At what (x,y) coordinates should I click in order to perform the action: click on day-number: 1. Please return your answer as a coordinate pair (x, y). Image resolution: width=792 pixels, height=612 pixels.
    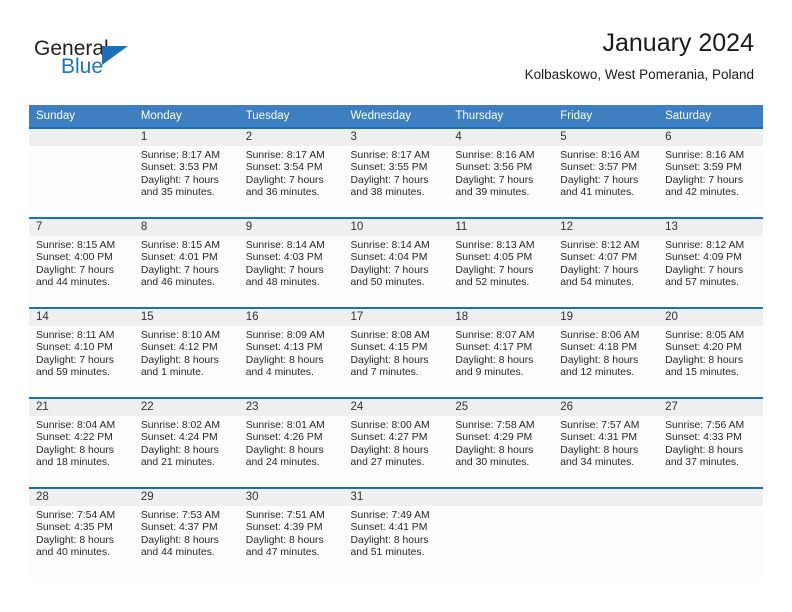
    Looking at the image, I should click on (186, 137).